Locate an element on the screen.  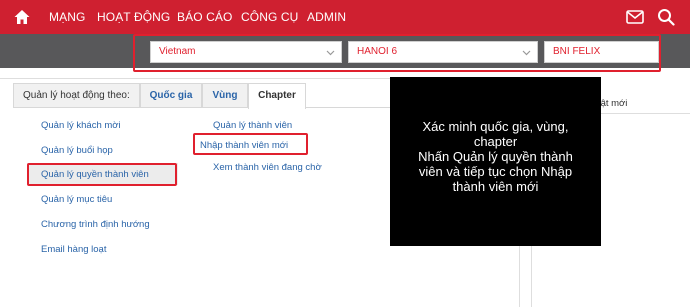
menu-meeting-management: Quản lý buổi họp is located at coordinates (77, 150).